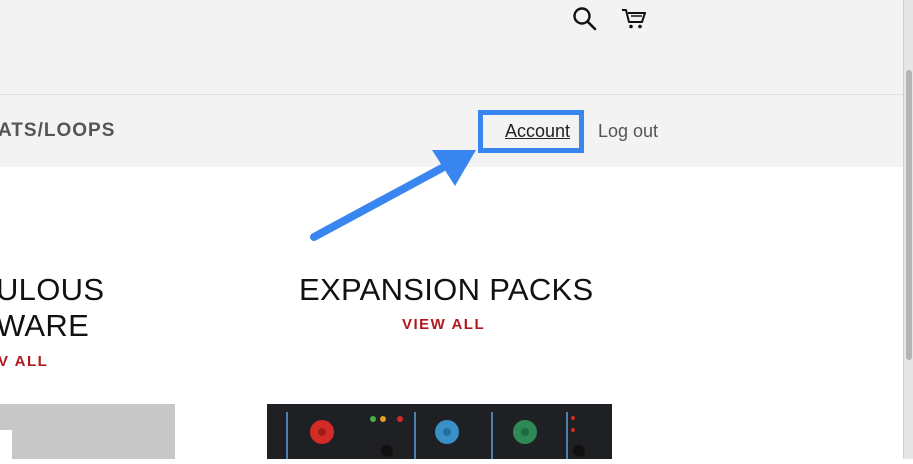  Describe the element at coordinates (443, 324) in the screenshot. I see `view-all-link-expansion-packs: VIEW ALL` at that location.